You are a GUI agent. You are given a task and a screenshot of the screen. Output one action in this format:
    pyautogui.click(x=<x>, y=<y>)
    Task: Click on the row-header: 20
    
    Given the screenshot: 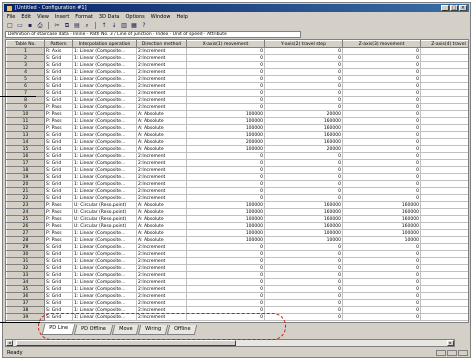 What is the action you would take?
    pyautogui.click(x=25, y=184)
    